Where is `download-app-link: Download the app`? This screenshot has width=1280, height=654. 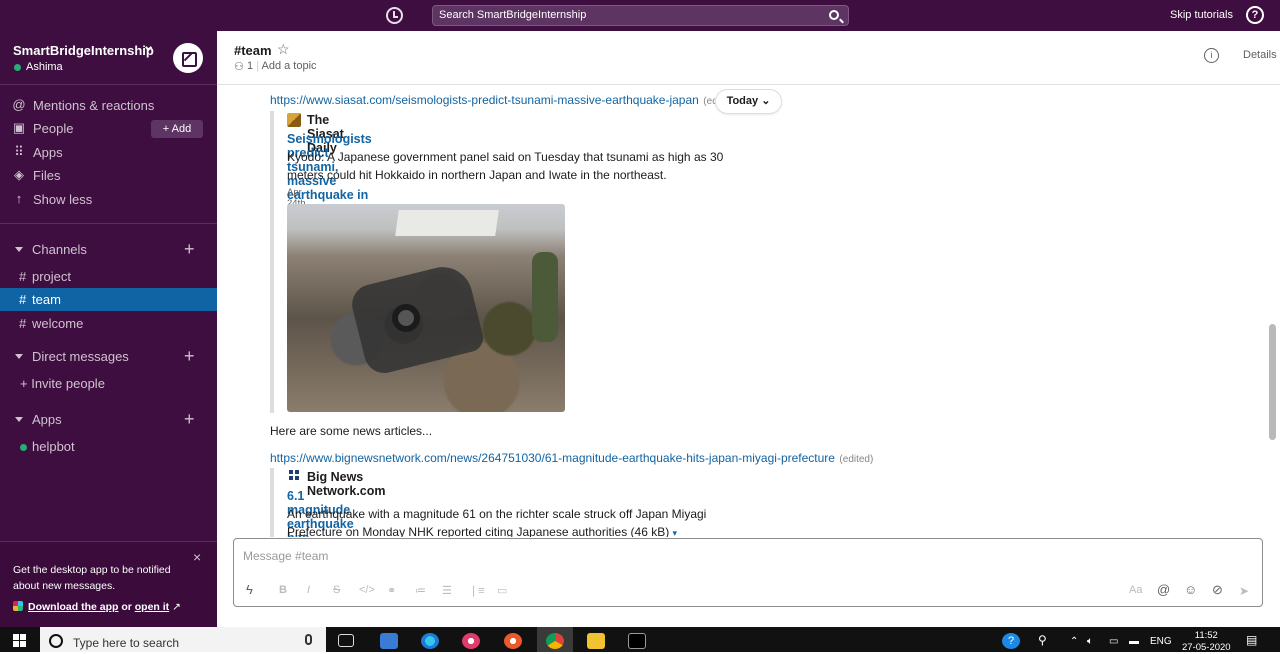 download-app-link: Download the app is located at coordinates (73, 607).